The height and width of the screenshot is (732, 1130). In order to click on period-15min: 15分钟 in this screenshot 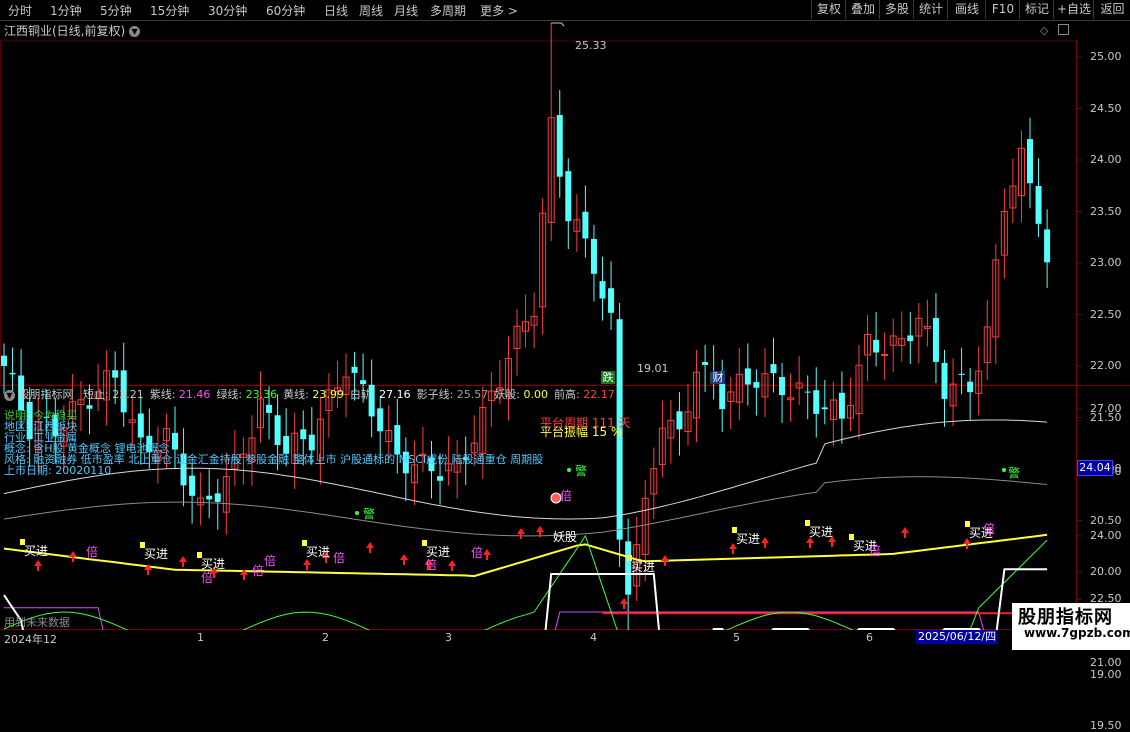, I will do `click(169, 10)`.